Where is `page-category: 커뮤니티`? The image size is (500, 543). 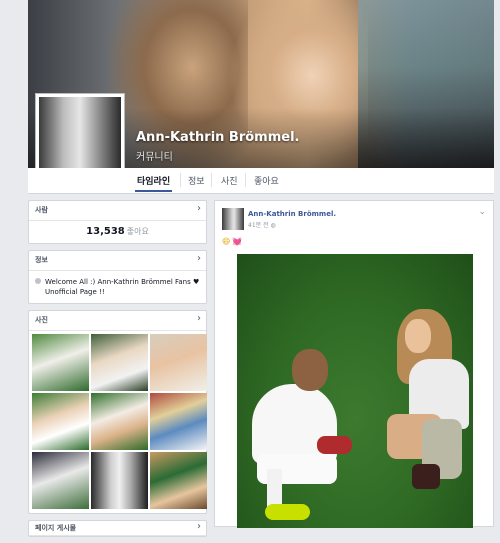 page-category: 커뮤니티 is located at coordinates (154, 155).